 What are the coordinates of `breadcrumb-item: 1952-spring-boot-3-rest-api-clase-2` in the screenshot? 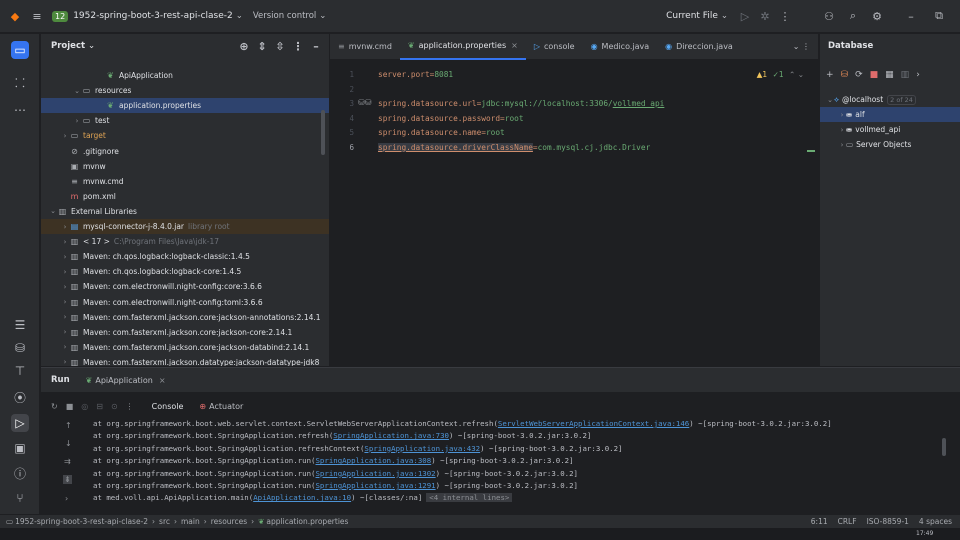 It's located at (81, 521).